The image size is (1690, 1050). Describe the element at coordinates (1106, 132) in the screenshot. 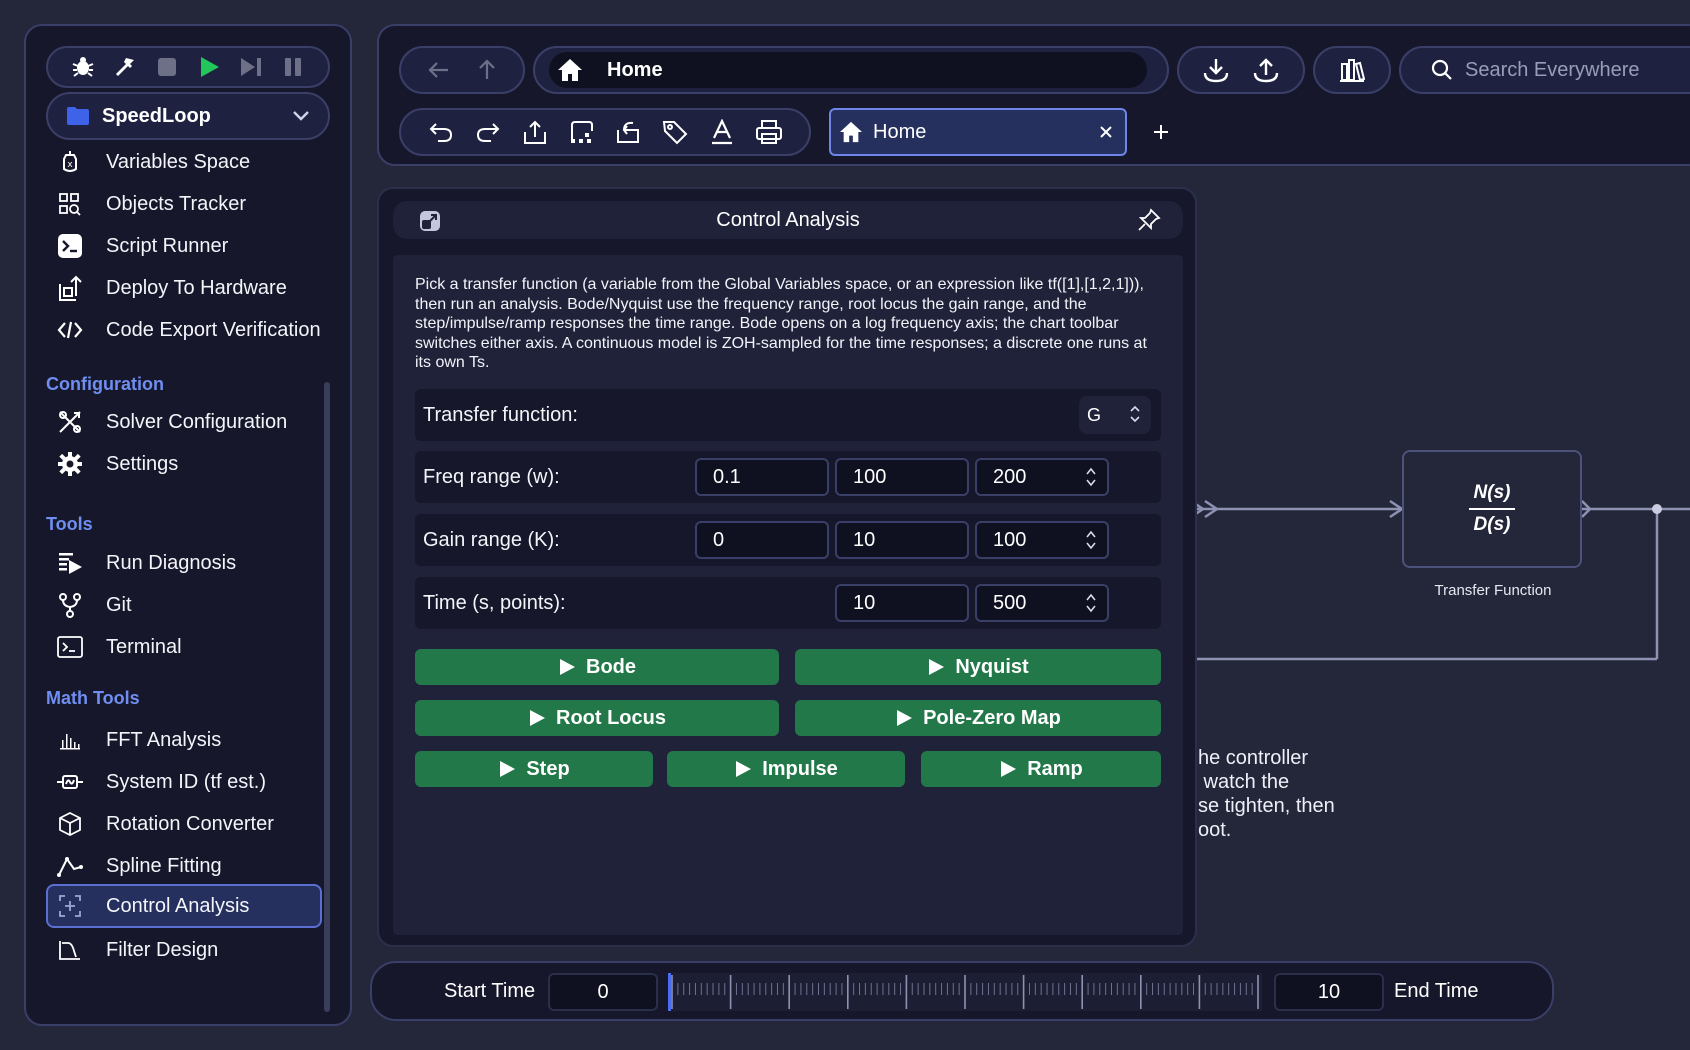

I see `close-icon` at that location.